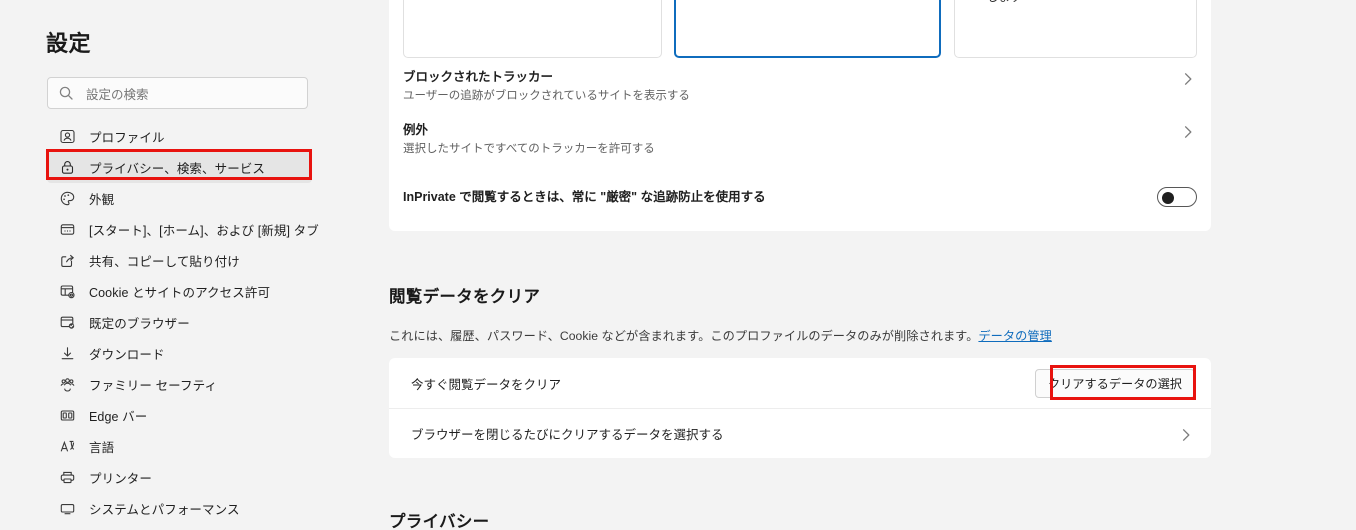 Image resolution: width=1356 pixels, height=530 pixels. Describe the element at coordinates (1014, 336) in the screenshot. I see `manage-data-link: データの管理` at that location.